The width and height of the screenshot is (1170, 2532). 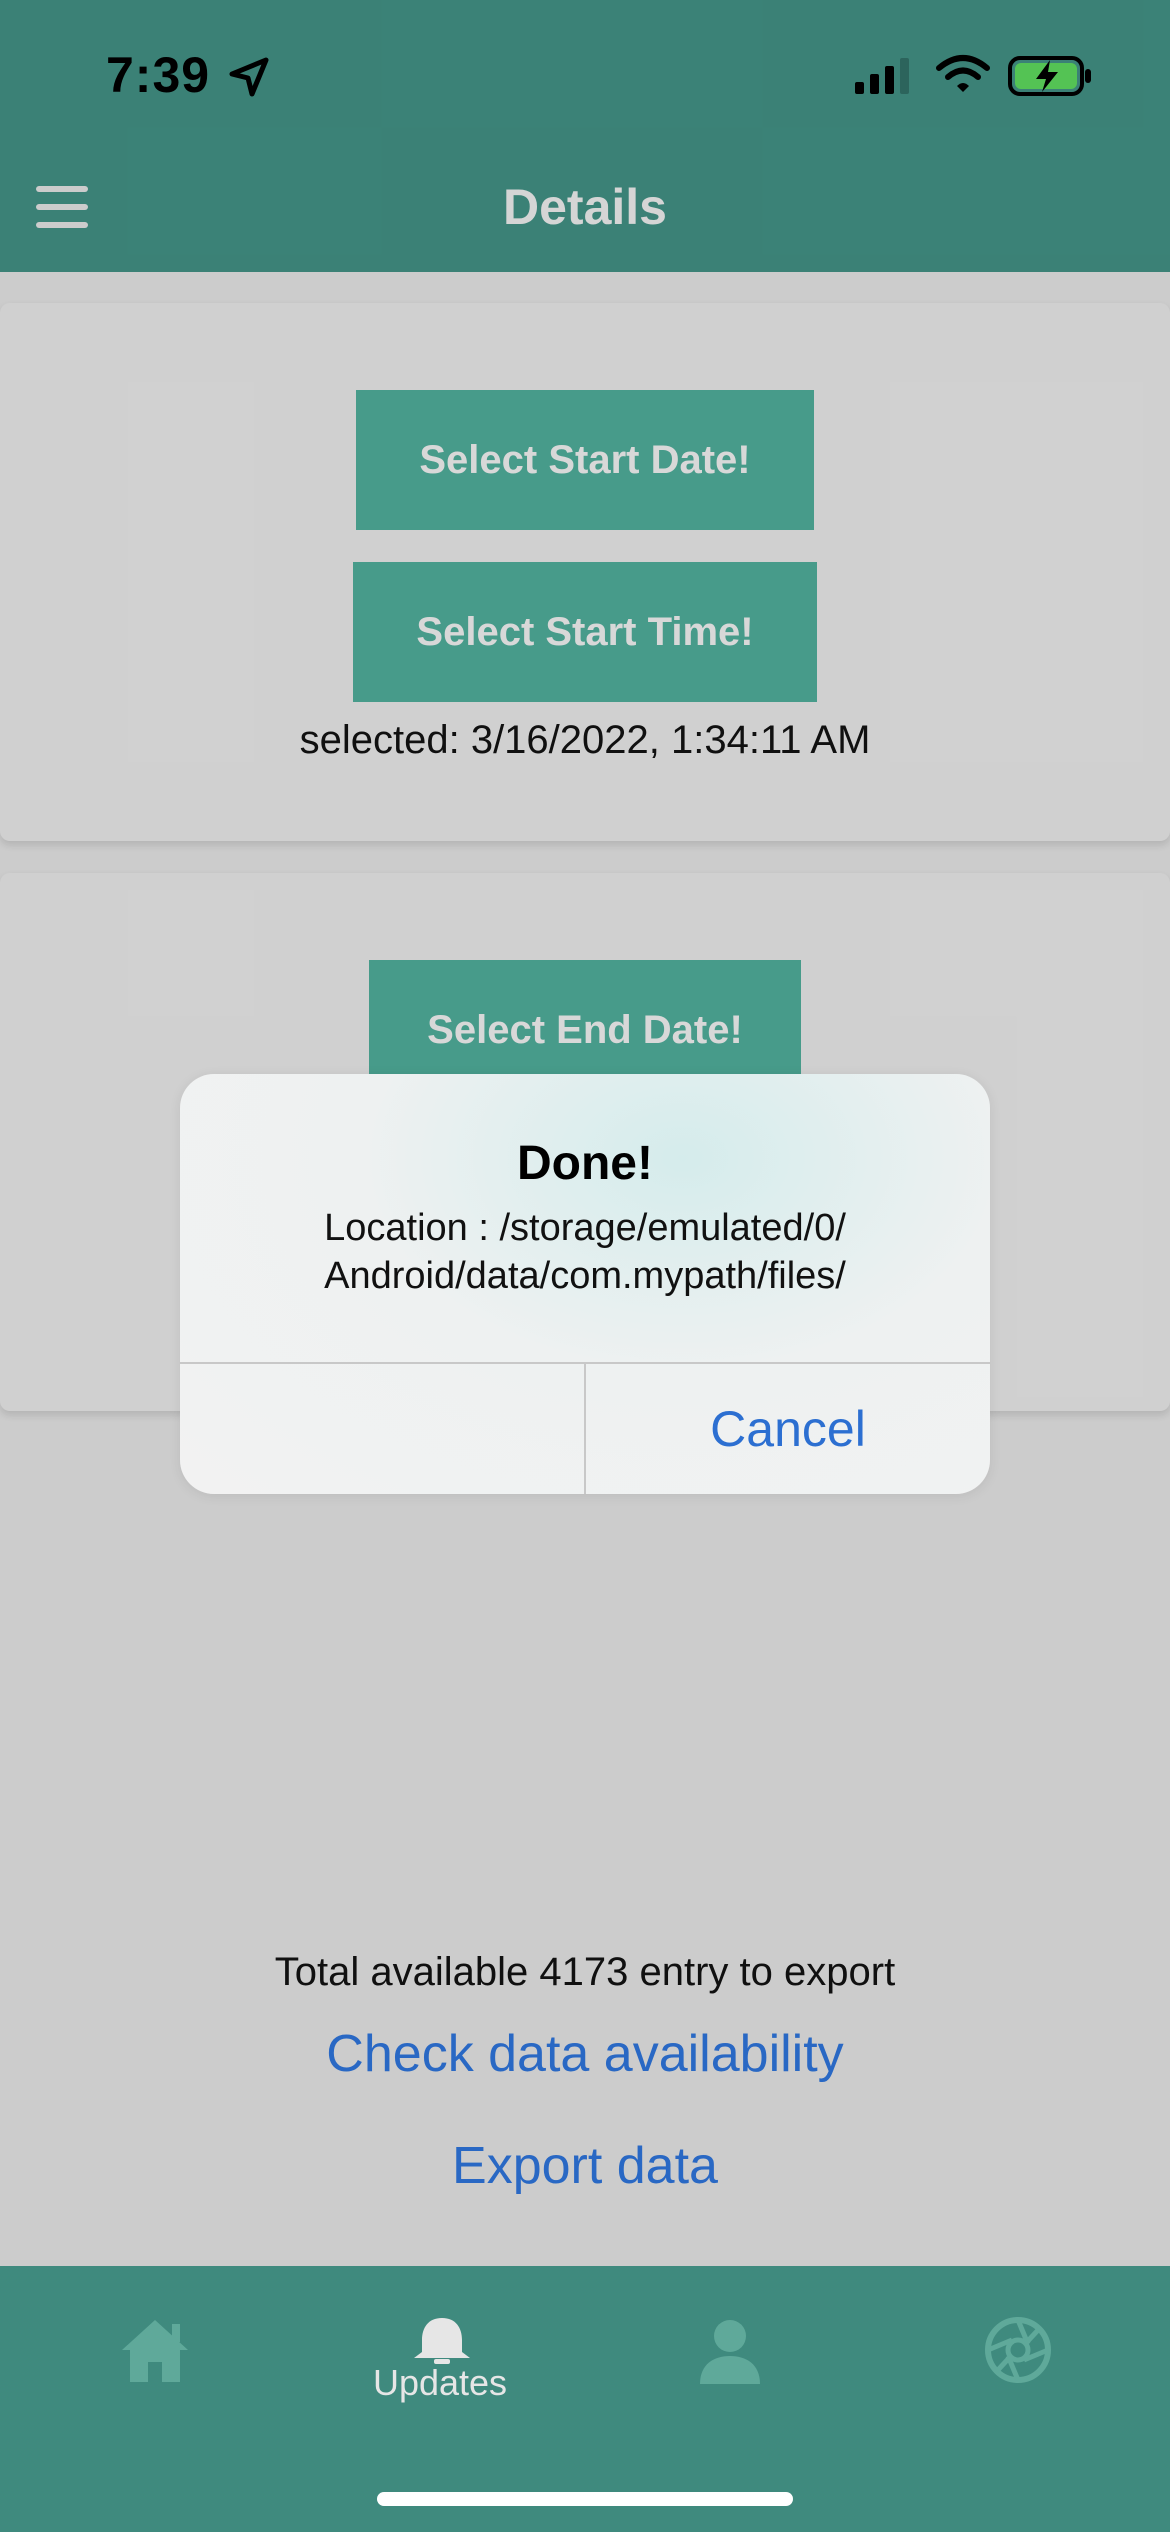 What do you see at coordinates (730, 2351) in the screenshot?
I see `person-icon` at bounding box center [730, 2351].